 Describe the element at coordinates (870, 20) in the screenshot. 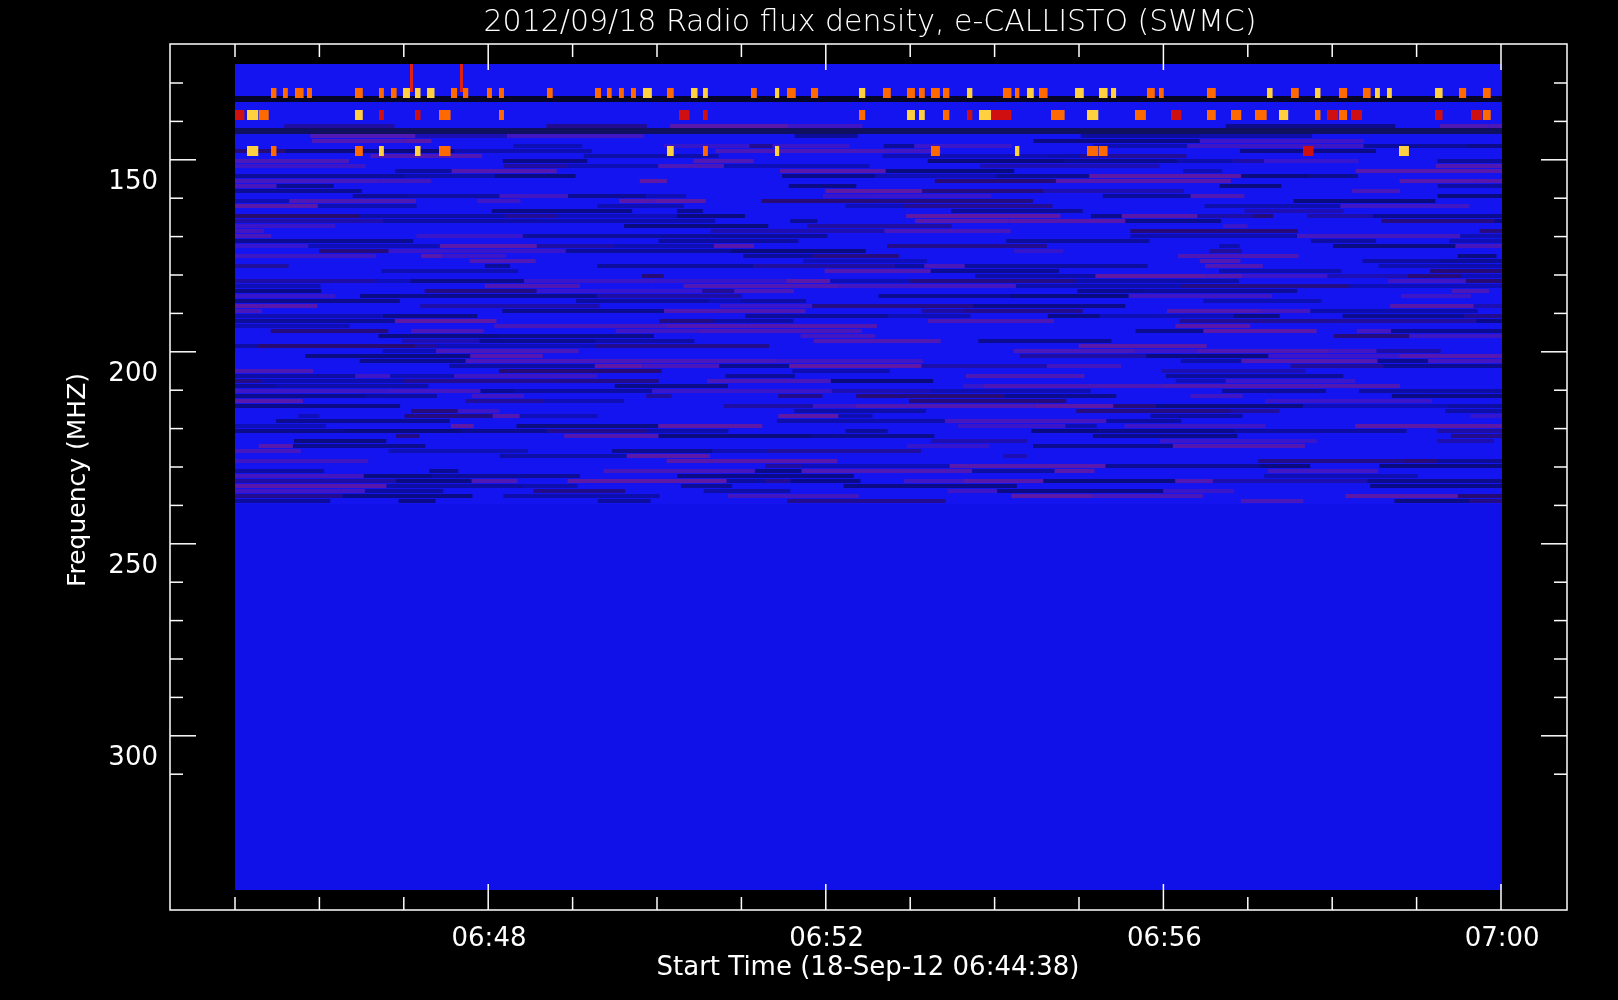

I see `chart-title: 2012/09/18 Radio flux density, e-CALLISTO (SWMC)` at that location.